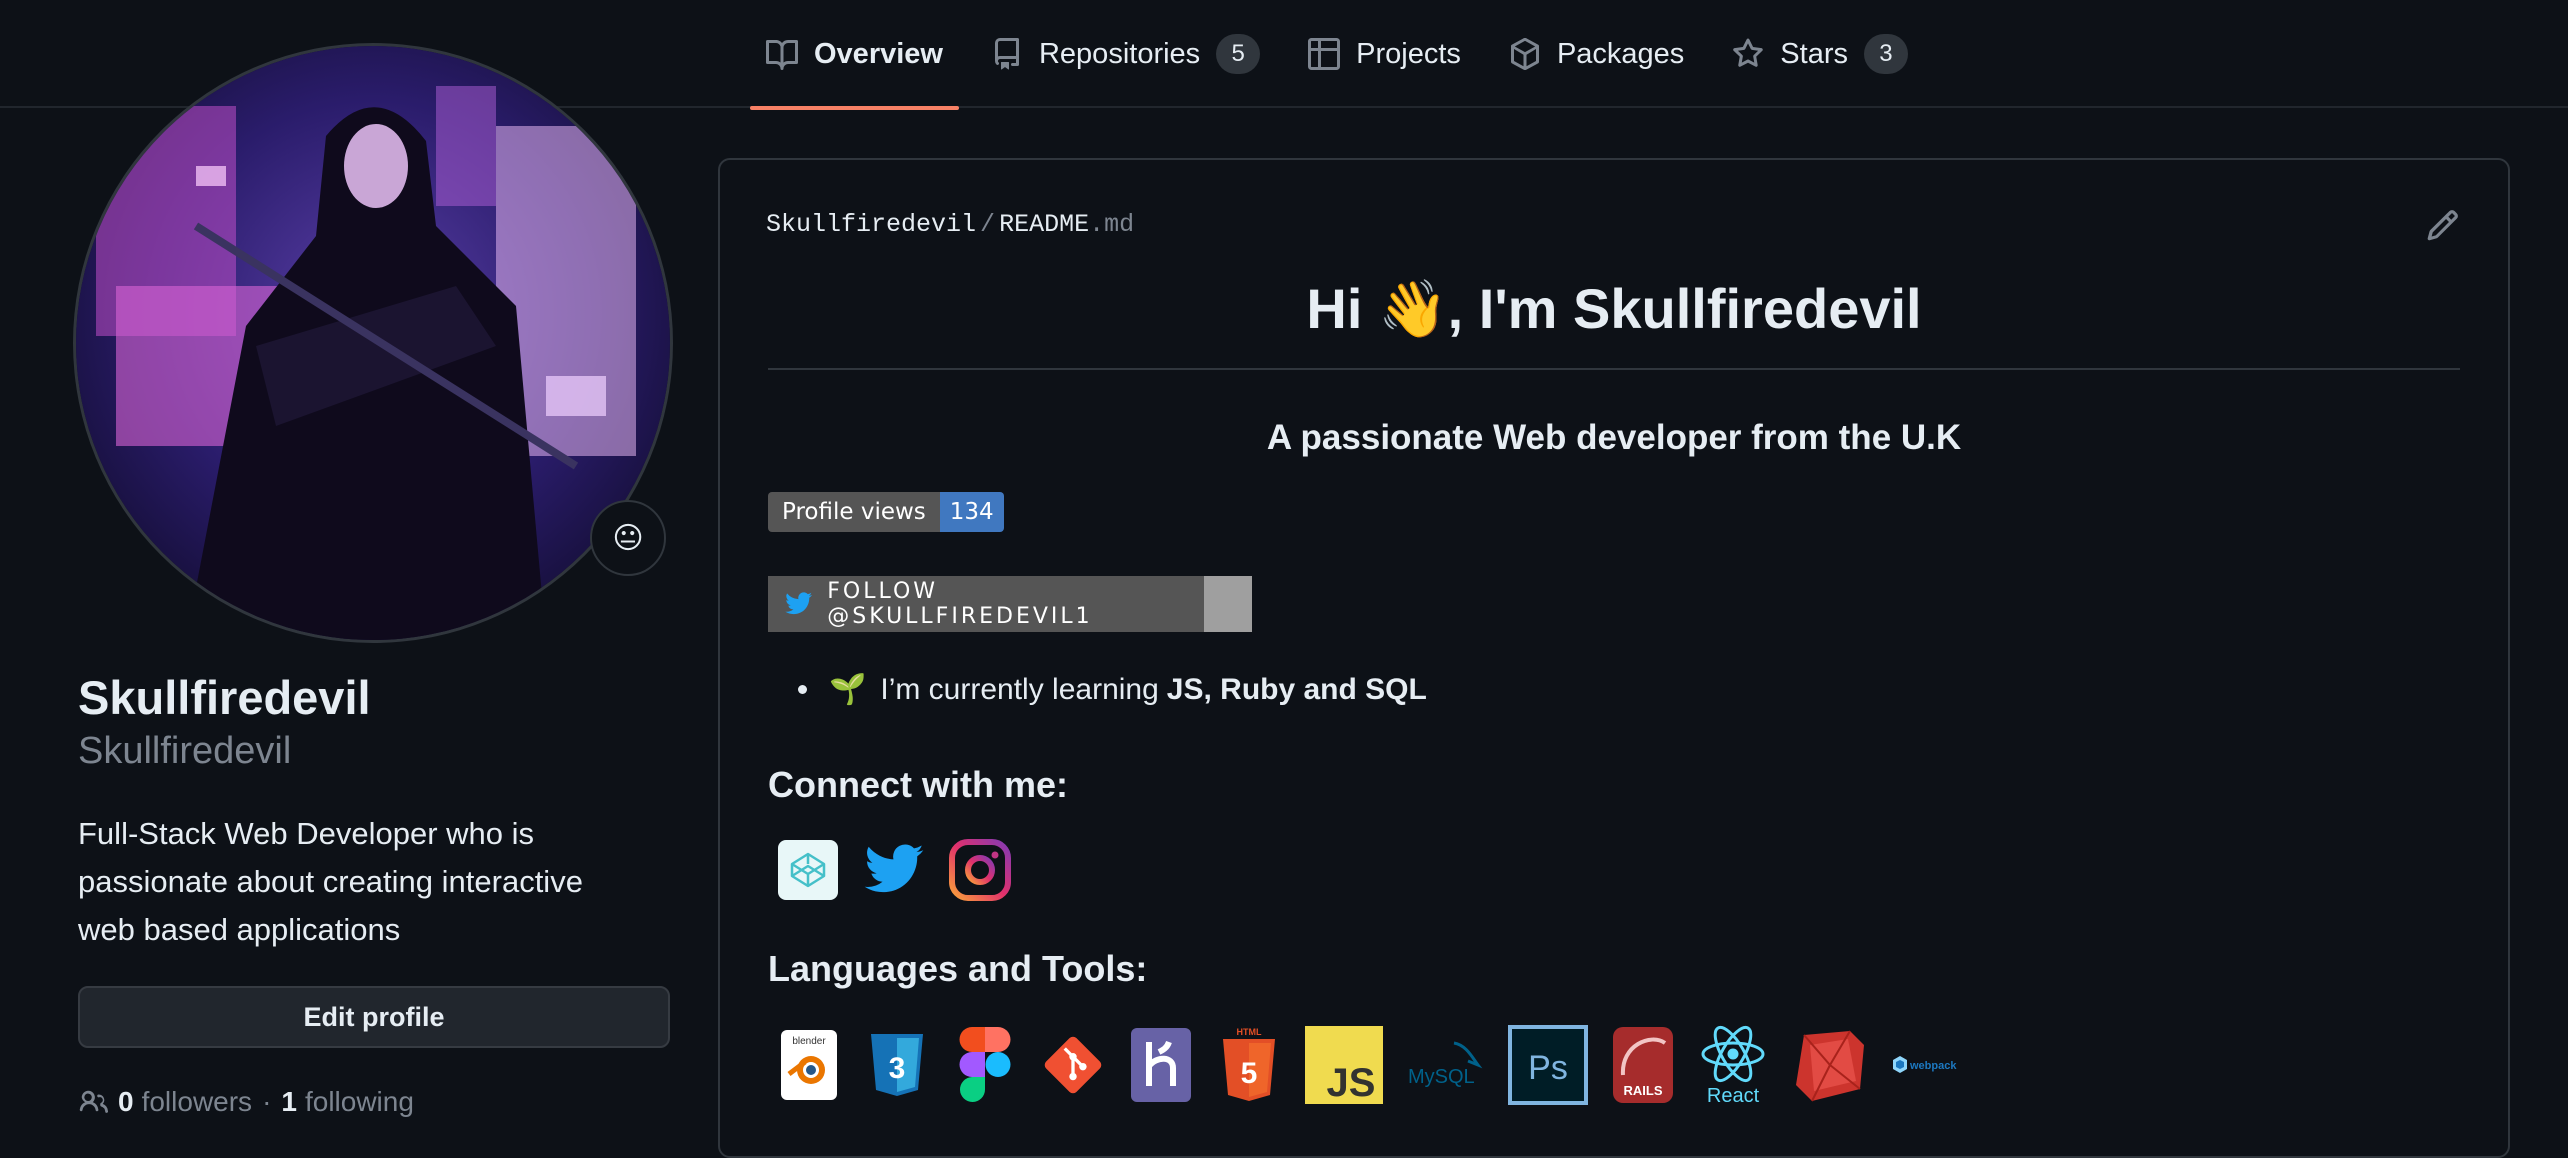  Describe the element at coordinates (918, 784) in the screenshot. I see `connect-heading: Connect with me:` at that location.